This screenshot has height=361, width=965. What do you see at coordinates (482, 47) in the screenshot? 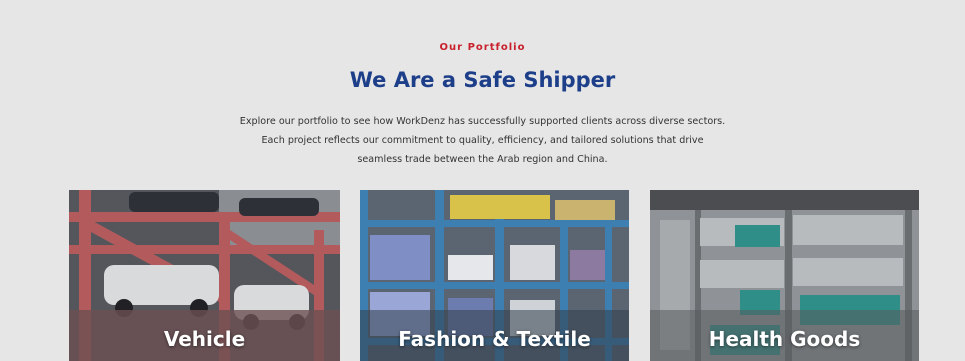
I see `section-eyebrow: Our Portfolio` at bounding box center [482, 47].